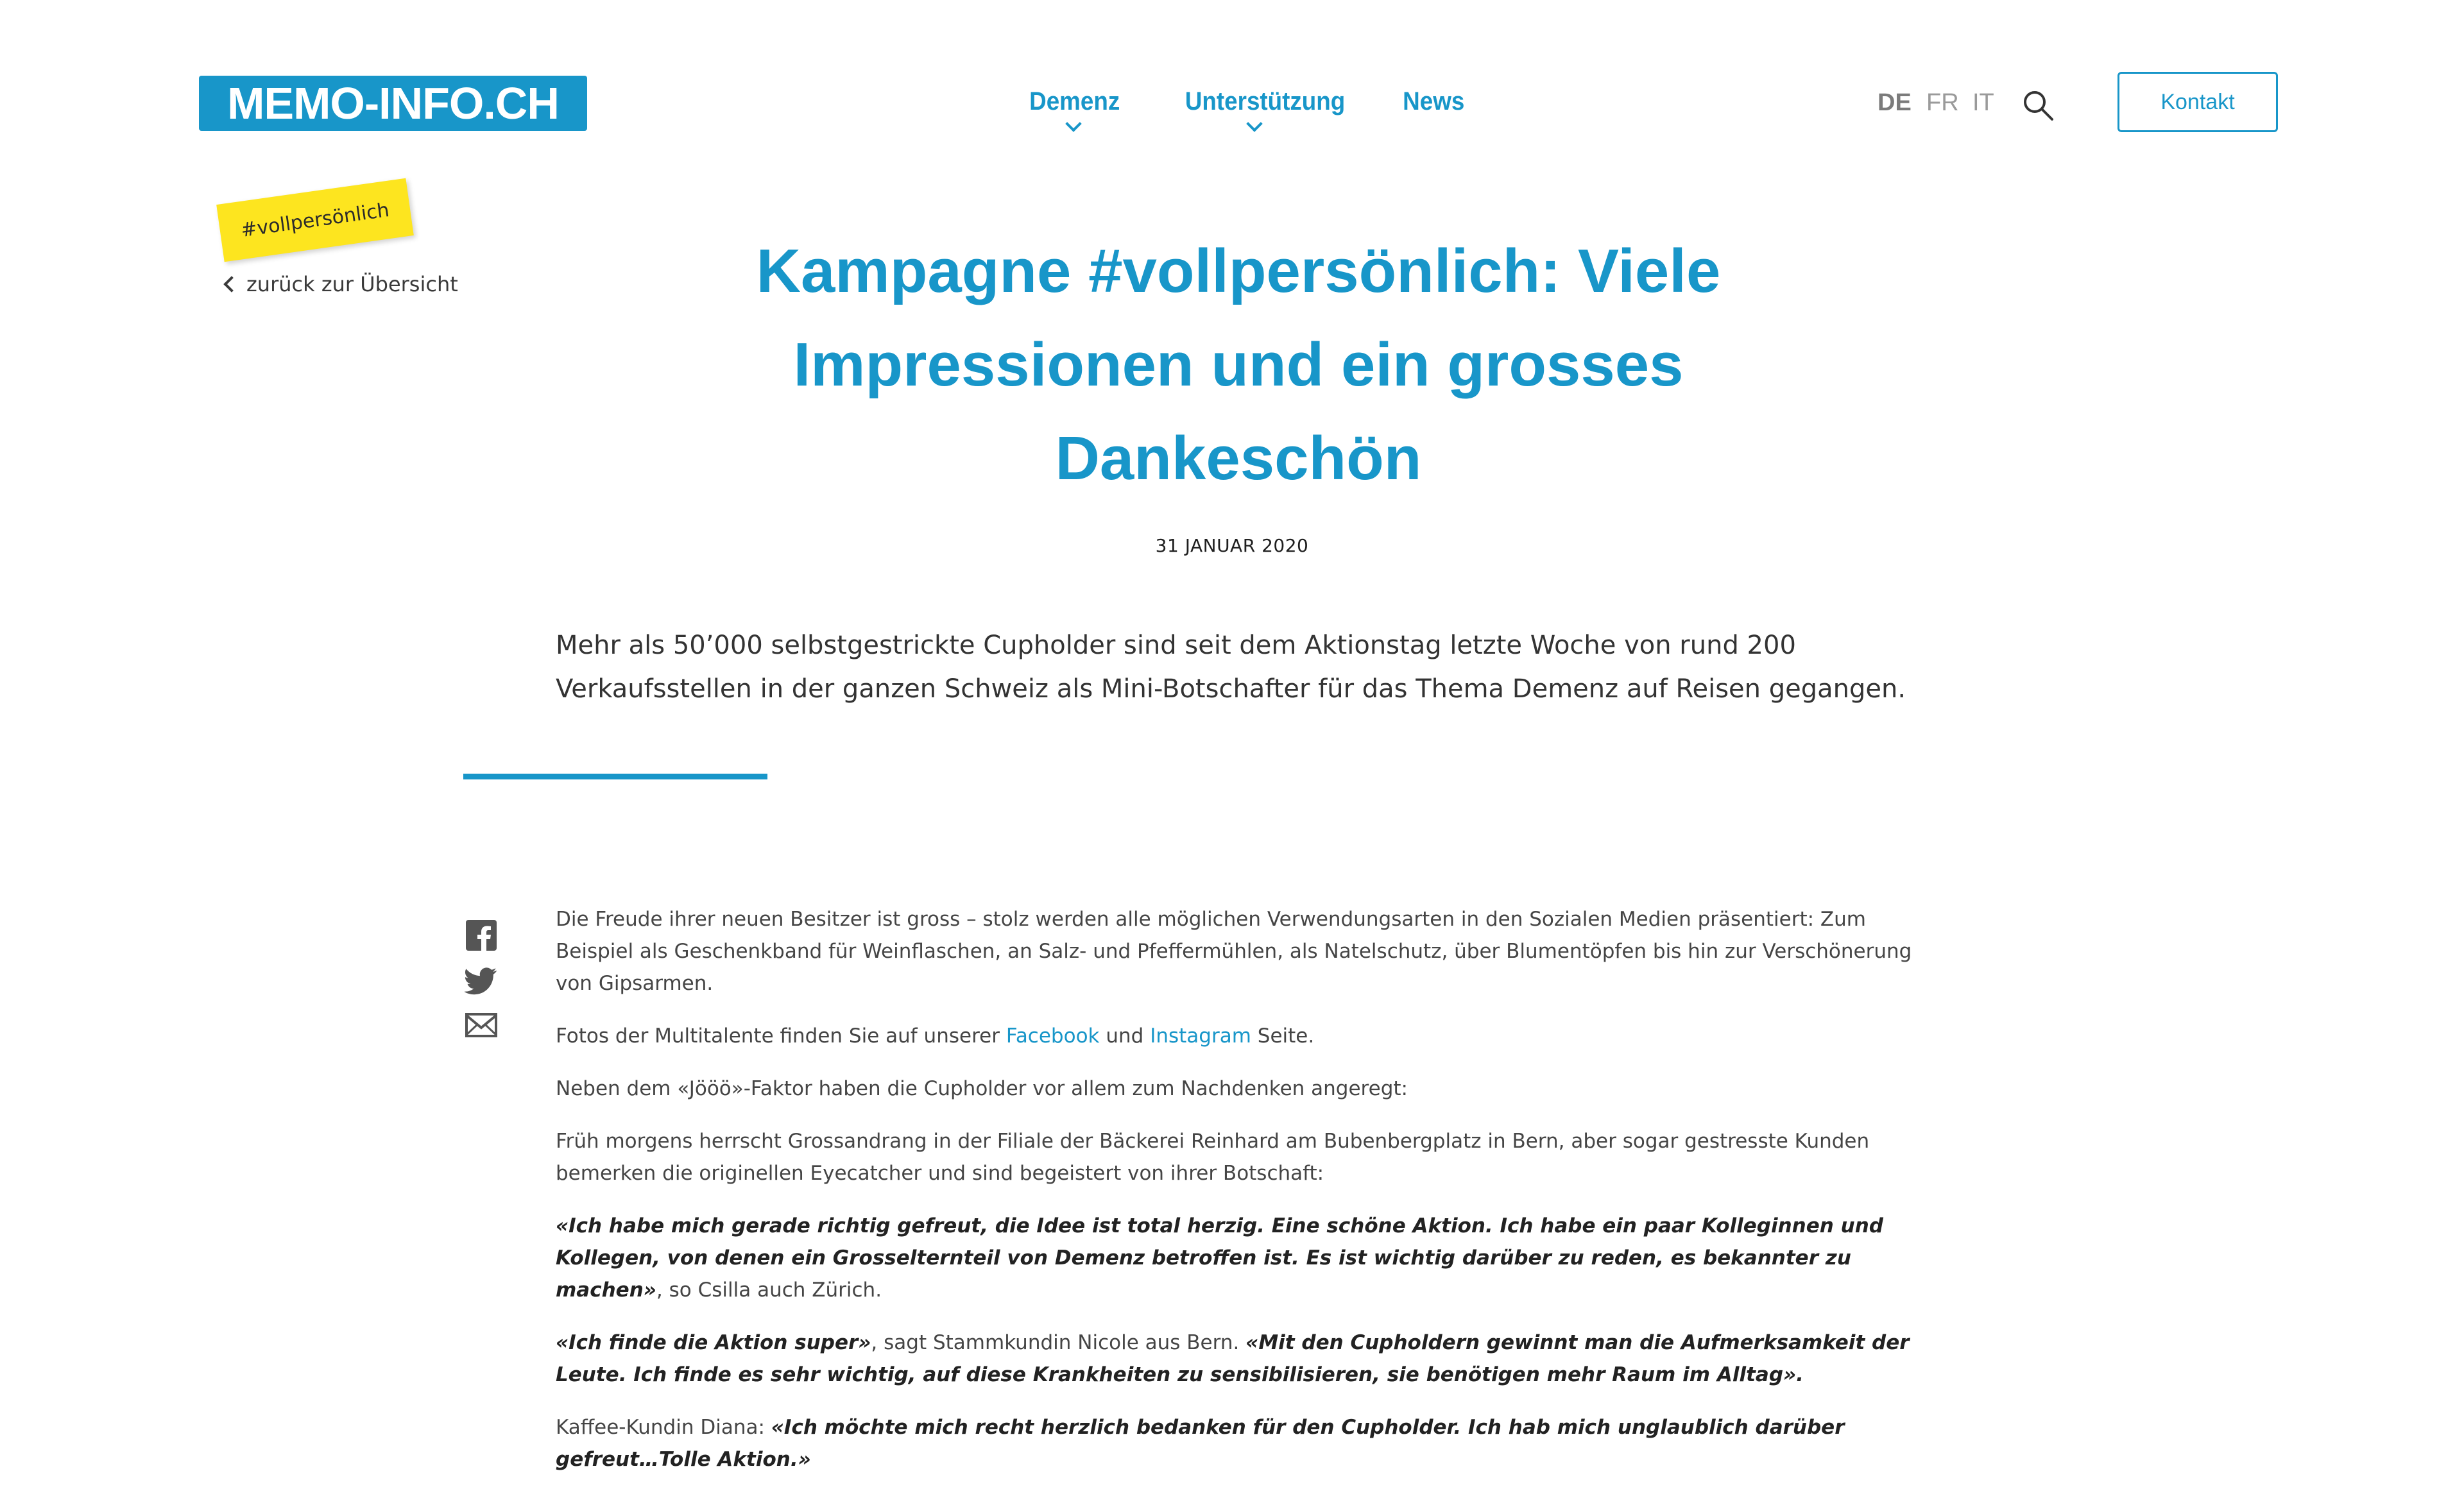 This screenshot has width=2464, height=1496. I want to click on text: und, so click(1125, 1036).